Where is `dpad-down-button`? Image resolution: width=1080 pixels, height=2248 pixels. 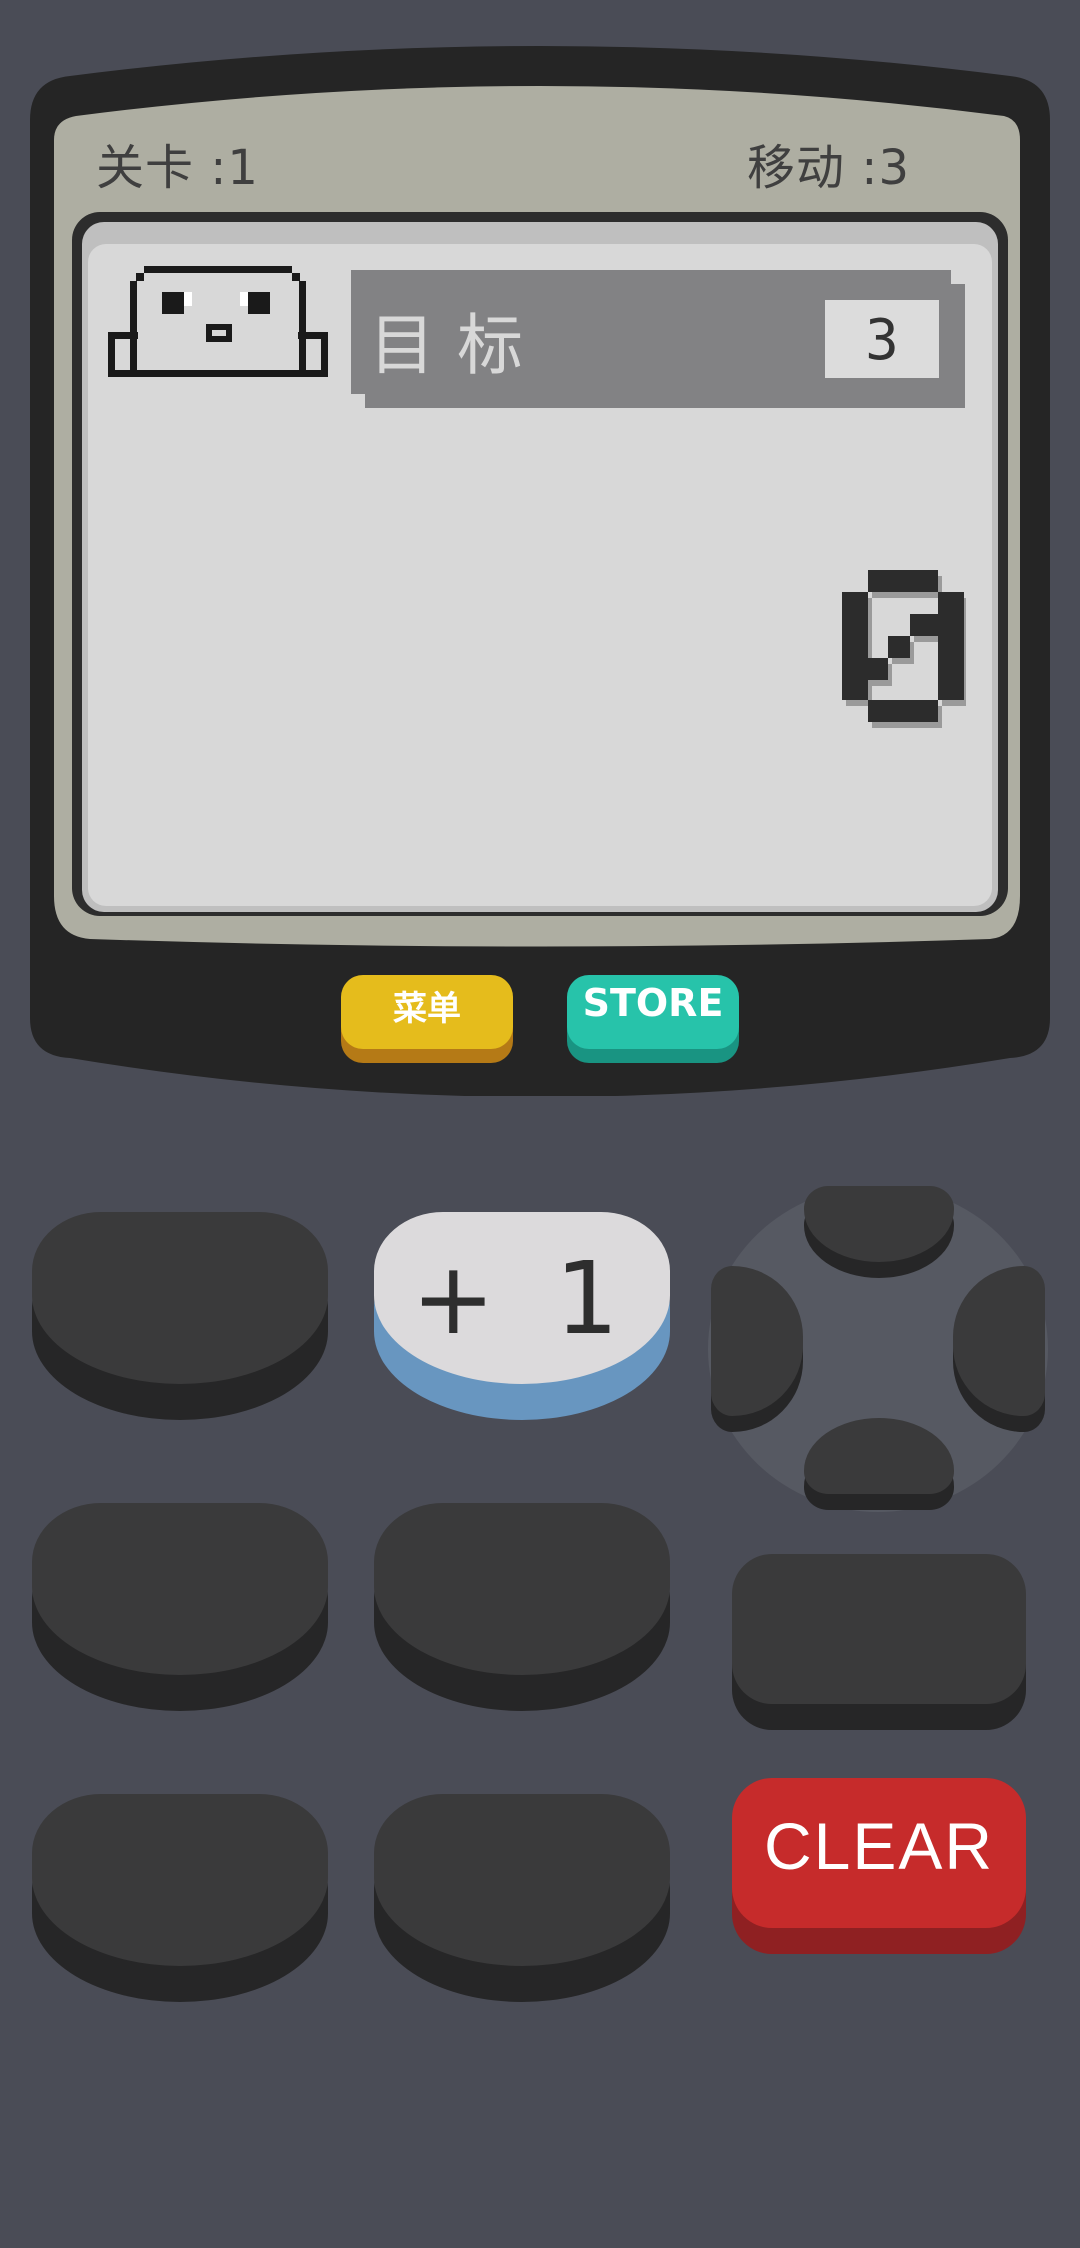 dpad-down-button is located at coordinates (879, 1456).